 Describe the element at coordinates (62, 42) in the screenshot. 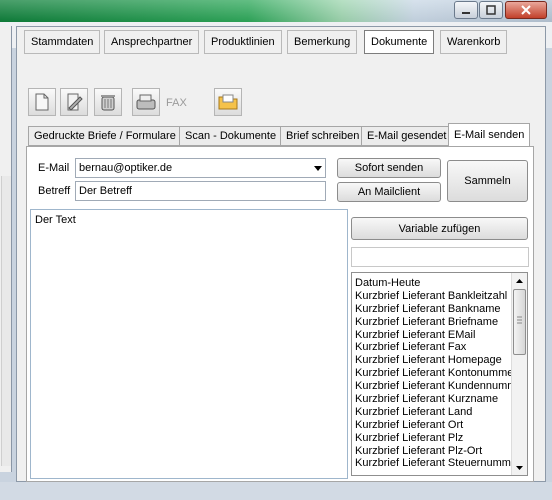

I see `tab-stammdaten: Stammdaten` at that location.